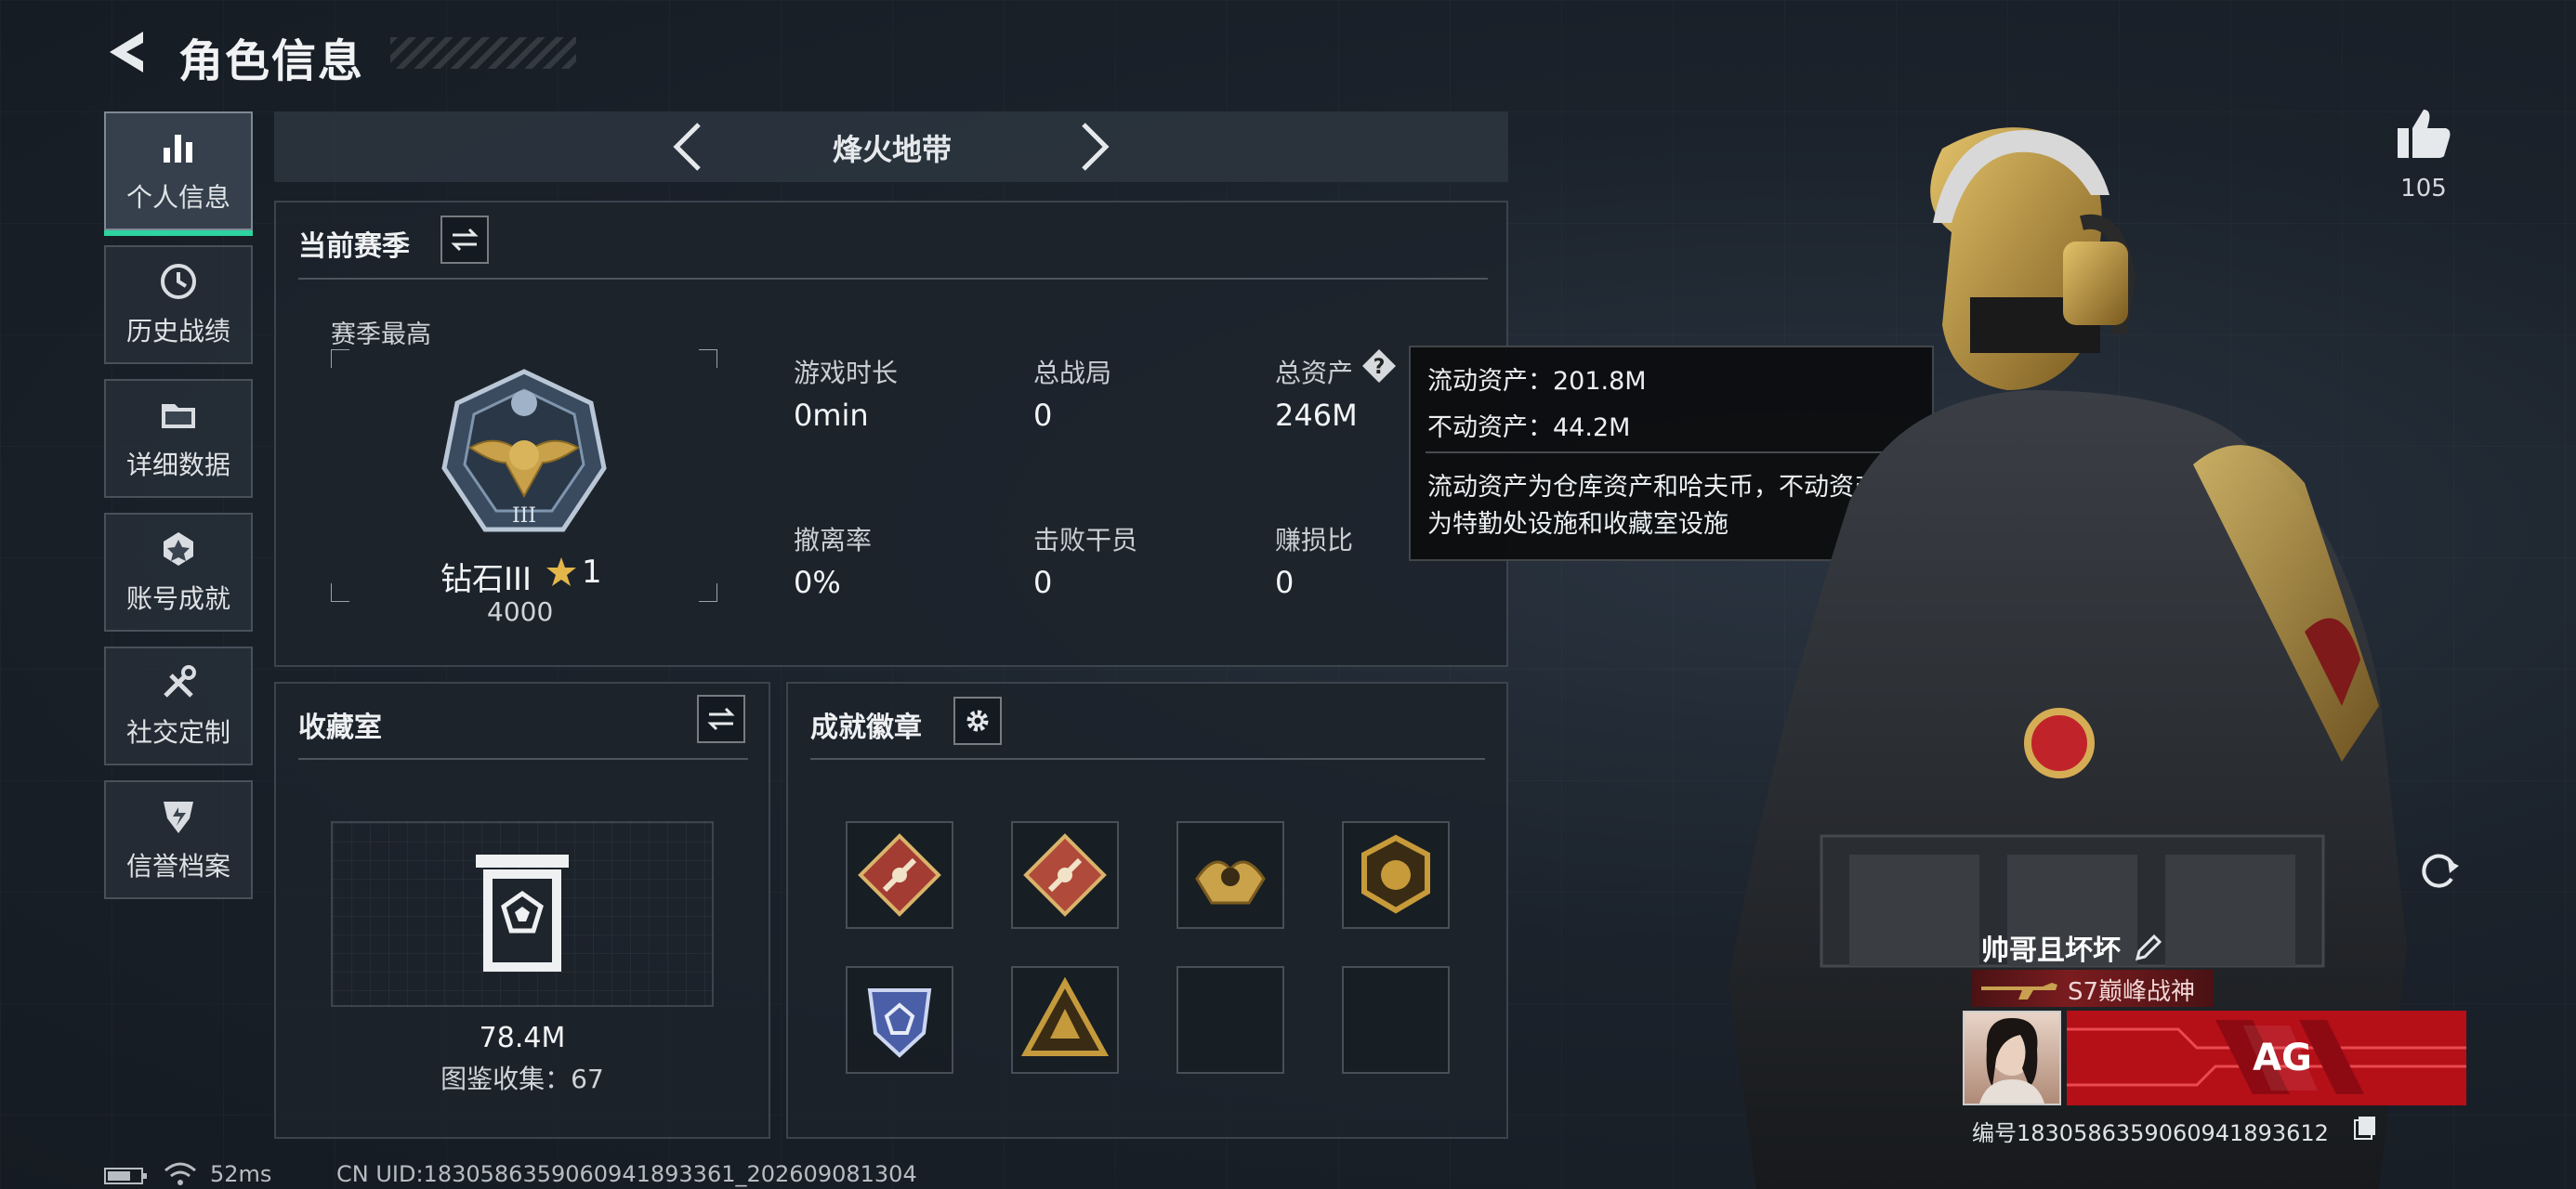 The image size is (2576, 1189). Describe the element at coordinates (2423, 189) in the screenshot. I see `like-count: 105` at that location.